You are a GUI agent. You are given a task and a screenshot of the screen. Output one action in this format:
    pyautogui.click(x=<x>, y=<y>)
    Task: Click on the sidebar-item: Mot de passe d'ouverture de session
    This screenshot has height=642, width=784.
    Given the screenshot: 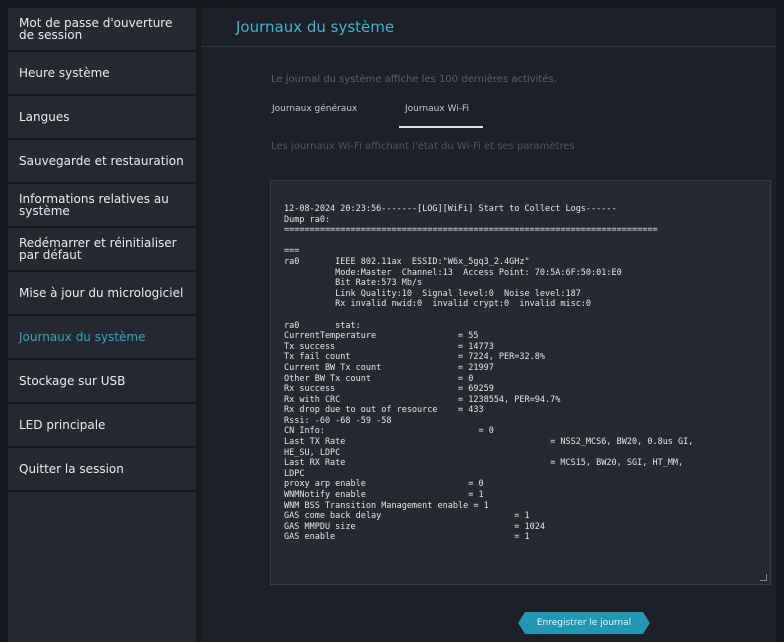 What is the action you would take?
    pyautogui.click(x=102, y=30)
    